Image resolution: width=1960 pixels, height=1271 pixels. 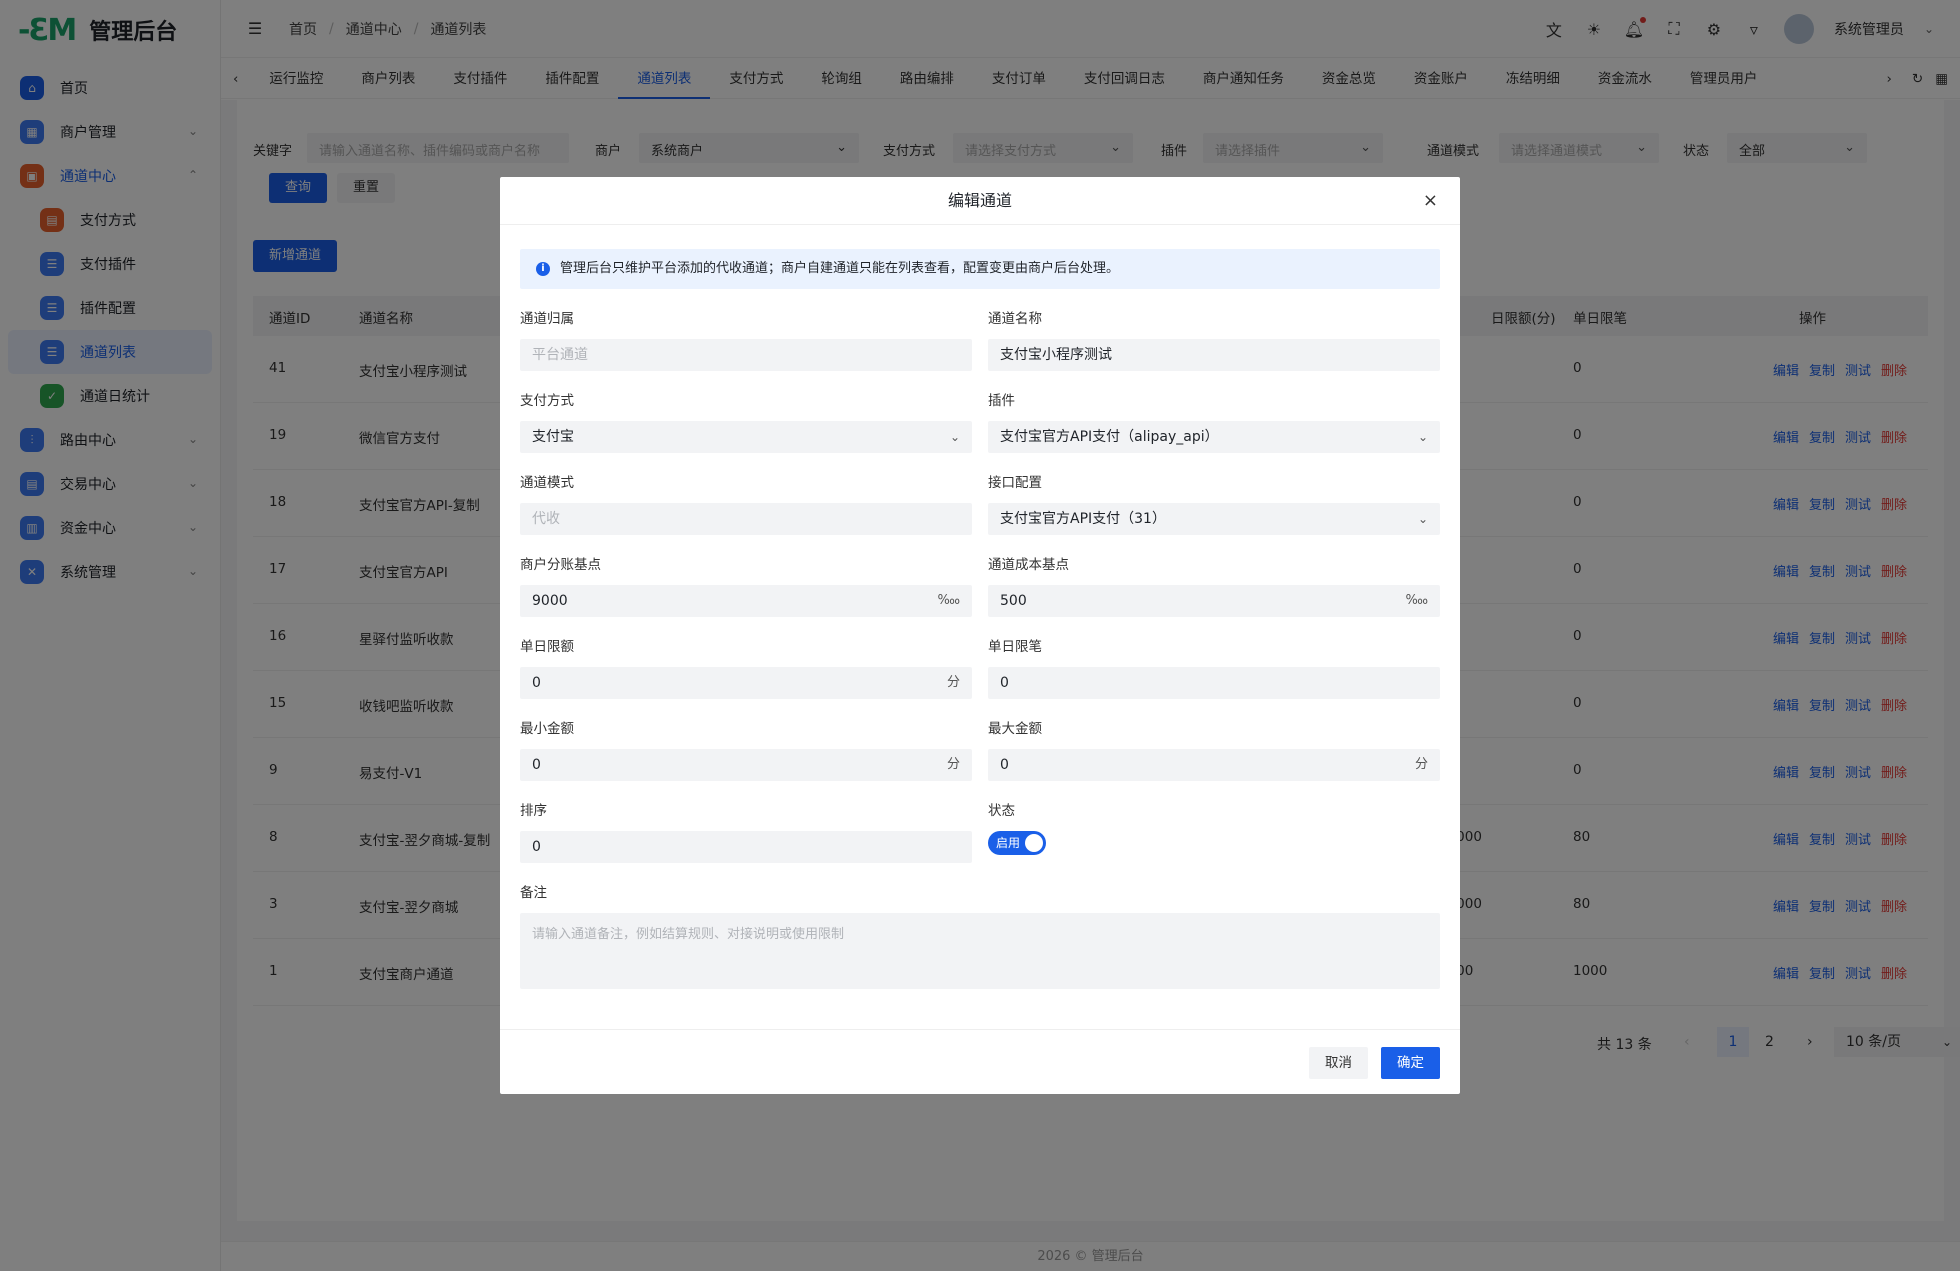 I want to click on status-toggle: 启用, so click(x=1017, y=843).